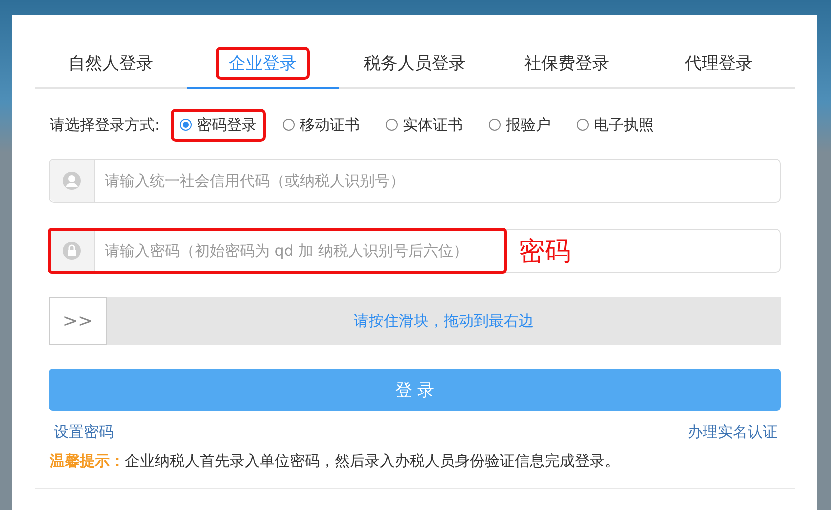 Image resolution: width=831 pixels, height=510 pixels. What do you see at coordinates (719, 64) in the screenshot?
I see `login-tab: 代理登录` at bounding box center [719, 64].